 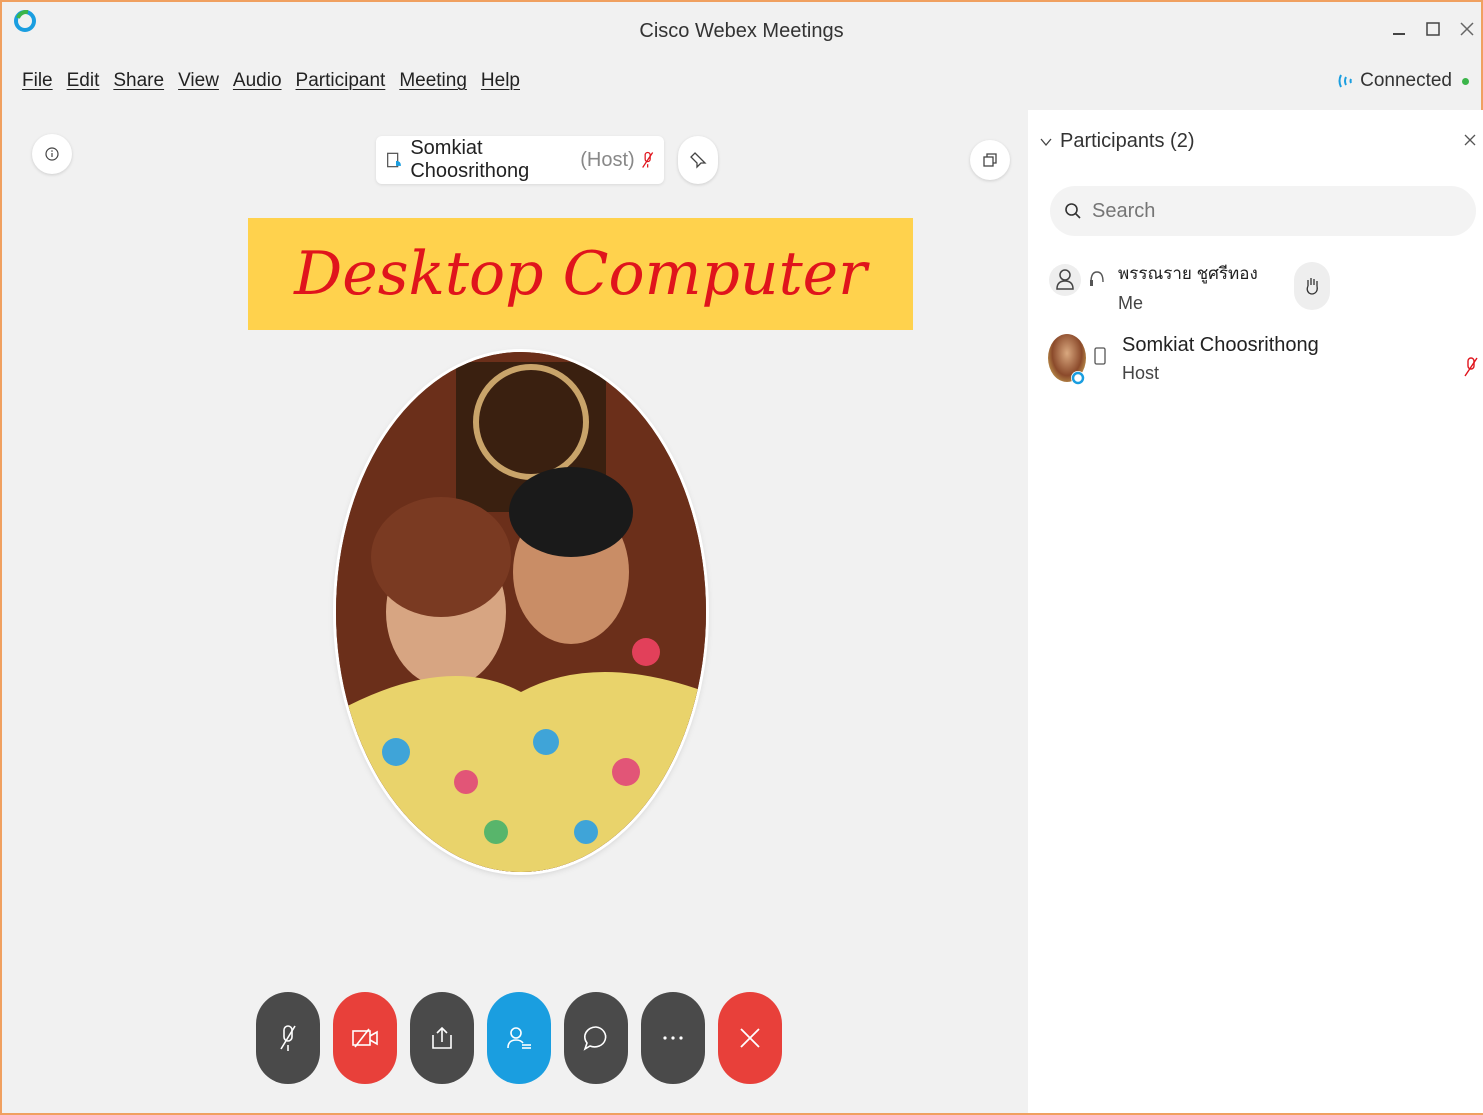 What do you see at coordinates (500, 86) in the screenshot?
I see `menu-help: Help` at bounding box center [500, 86].